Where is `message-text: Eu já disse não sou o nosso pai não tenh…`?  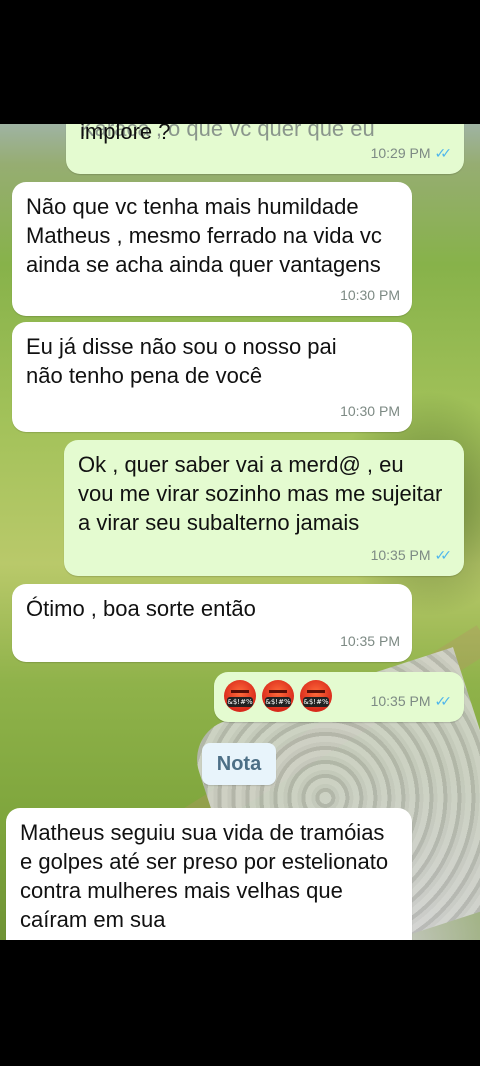
message-text: Eu já disse não sou o nosso pai não tenh… is located at coordinates (181, 361).